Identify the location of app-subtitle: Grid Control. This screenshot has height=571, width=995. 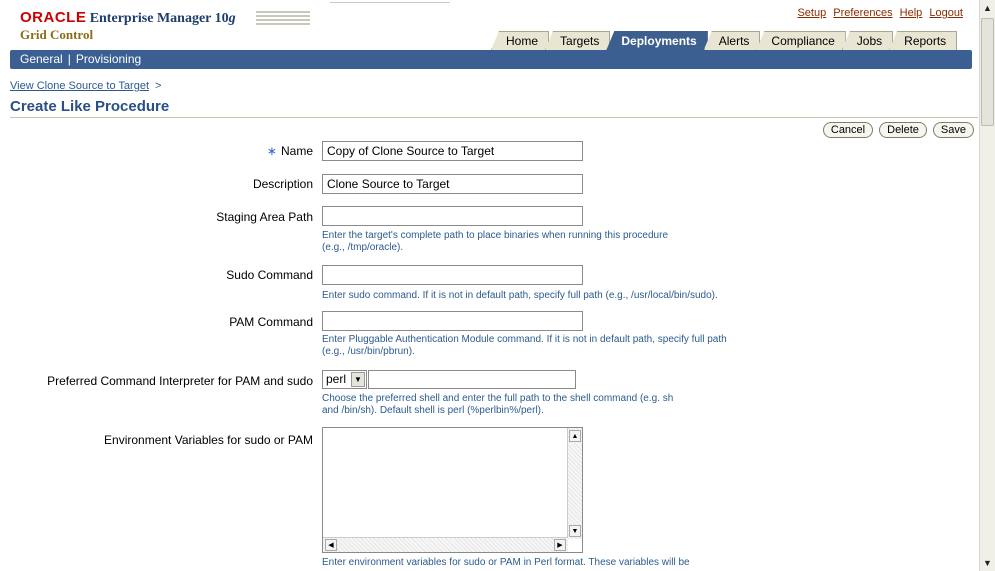
(57, 34).